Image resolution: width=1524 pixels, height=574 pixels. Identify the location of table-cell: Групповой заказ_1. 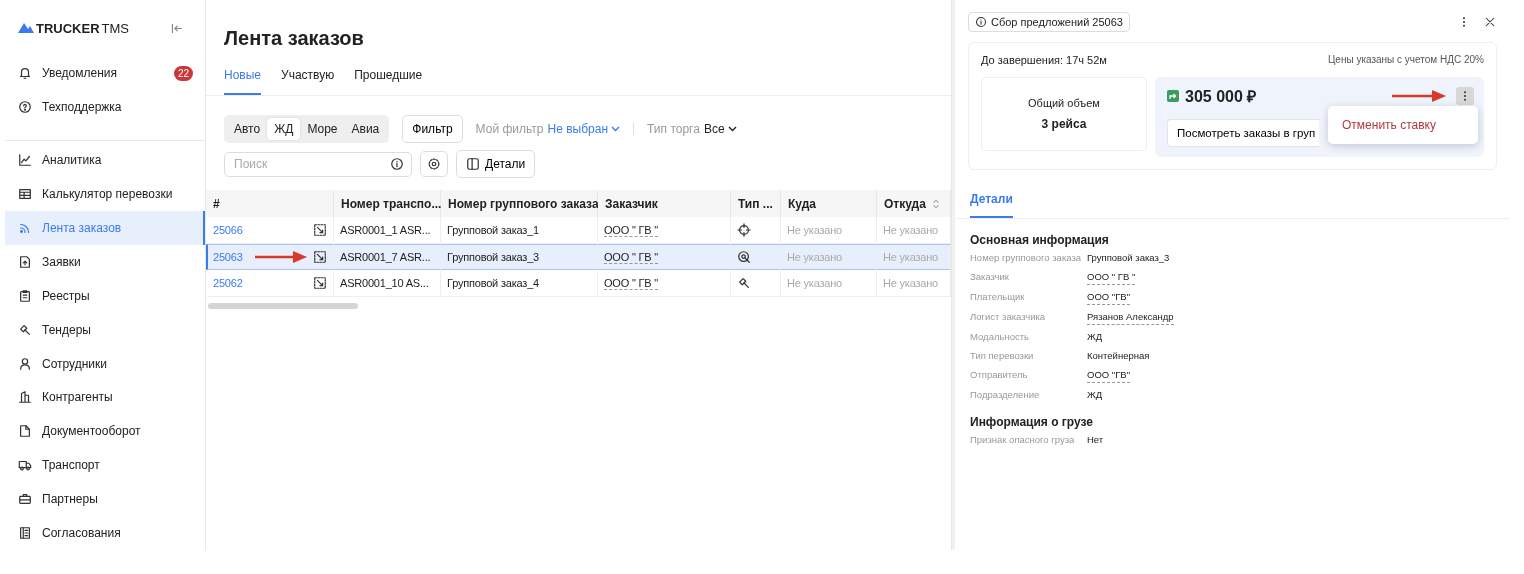
(493, 230).